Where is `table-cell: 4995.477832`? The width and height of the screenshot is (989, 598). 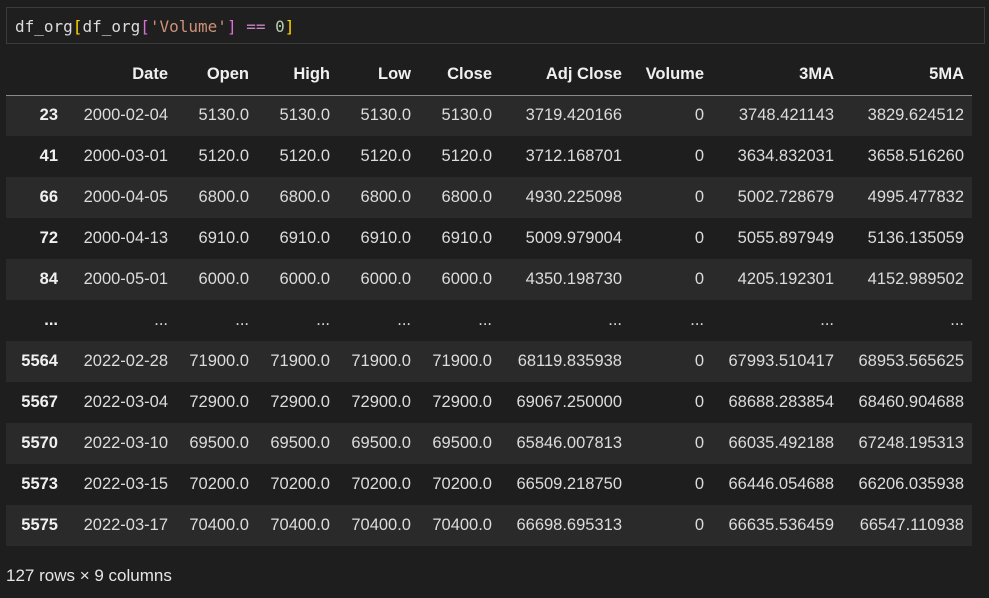 table-cell: 4995.477832 is located at coordinates (915, 197).